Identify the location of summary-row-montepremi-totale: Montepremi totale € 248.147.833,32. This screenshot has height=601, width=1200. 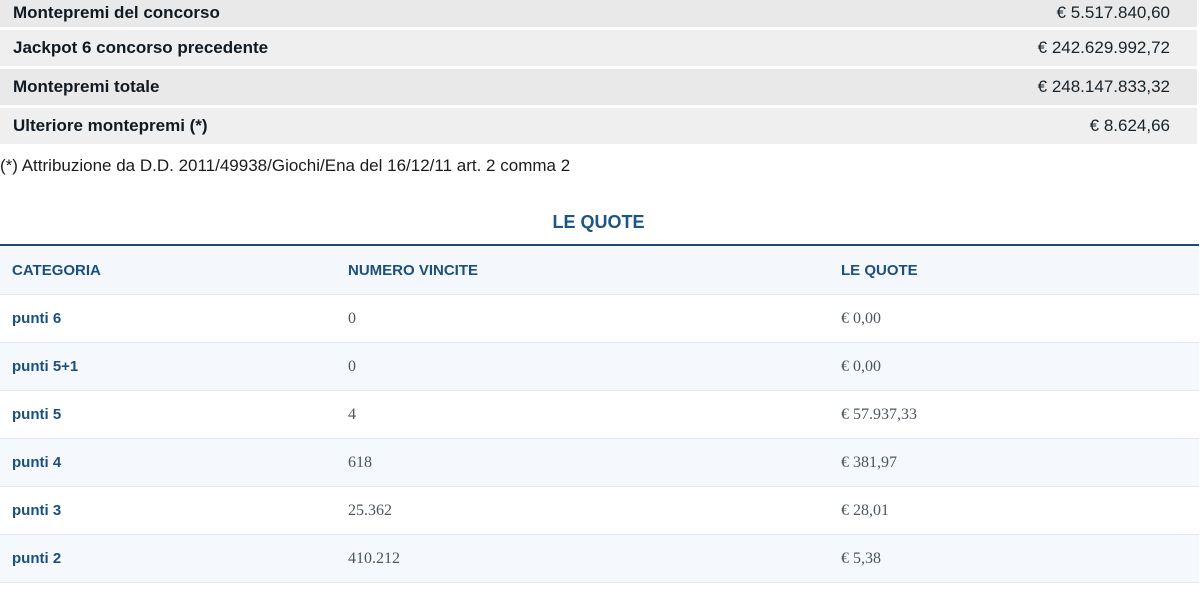
(598, 87).